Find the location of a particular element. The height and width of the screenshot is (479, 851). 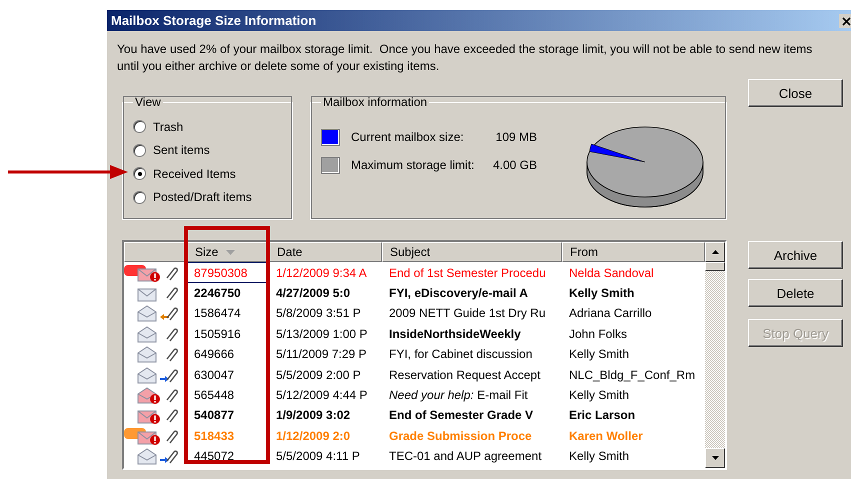

legend-label: Current mailbox size: is located at coordinates (408, 137).